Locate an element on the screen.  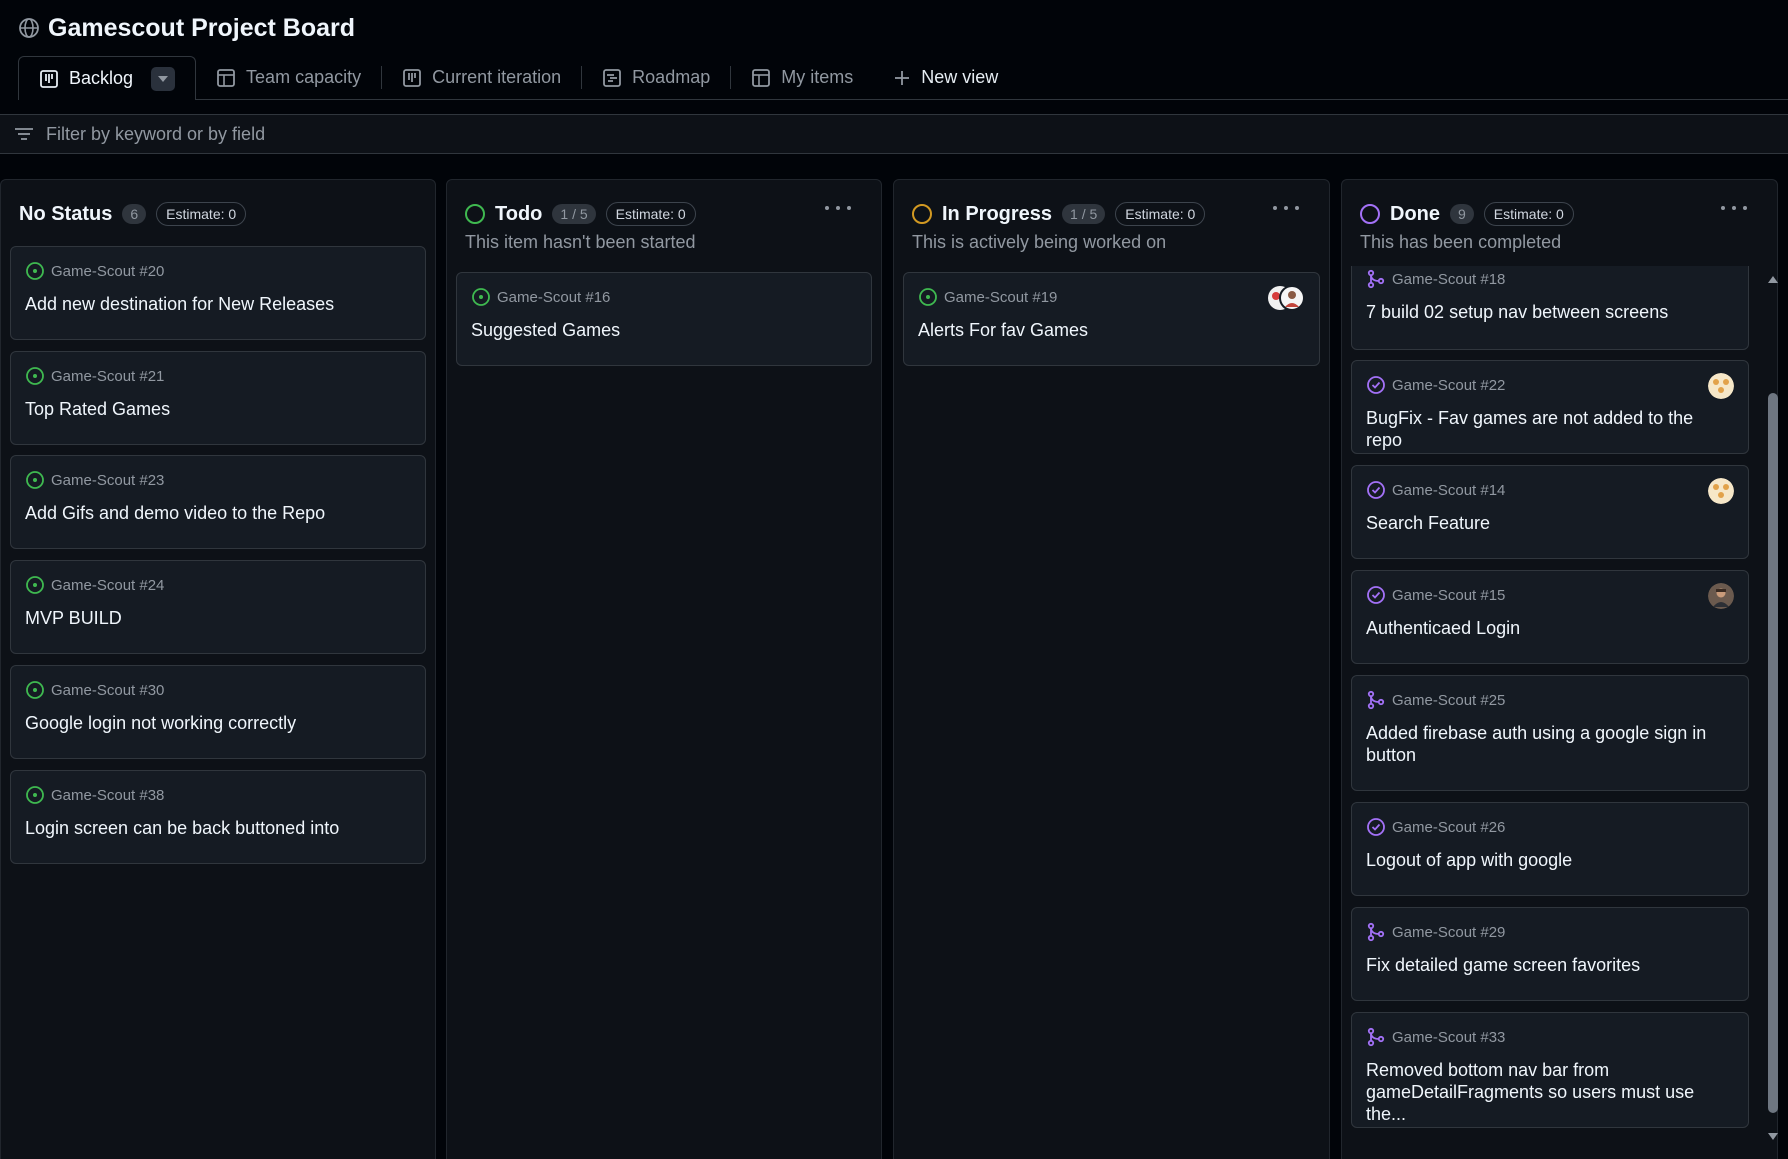
page-title: Gamescout Project Board is located at coordinates (201, 28).